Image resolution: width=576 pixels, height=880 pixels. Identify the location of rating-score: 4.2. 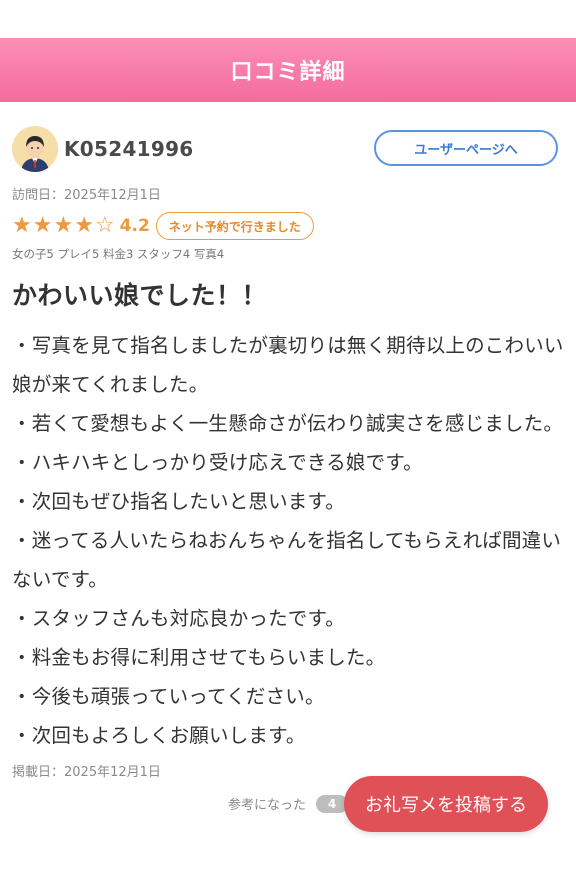
(134, 226).